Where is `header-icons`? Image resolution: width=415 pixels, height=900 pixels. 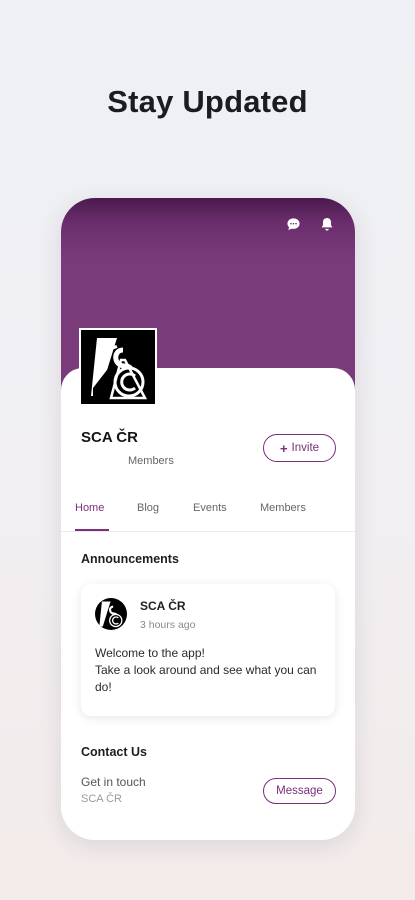
header-icons is located at coordinates (310, 224).